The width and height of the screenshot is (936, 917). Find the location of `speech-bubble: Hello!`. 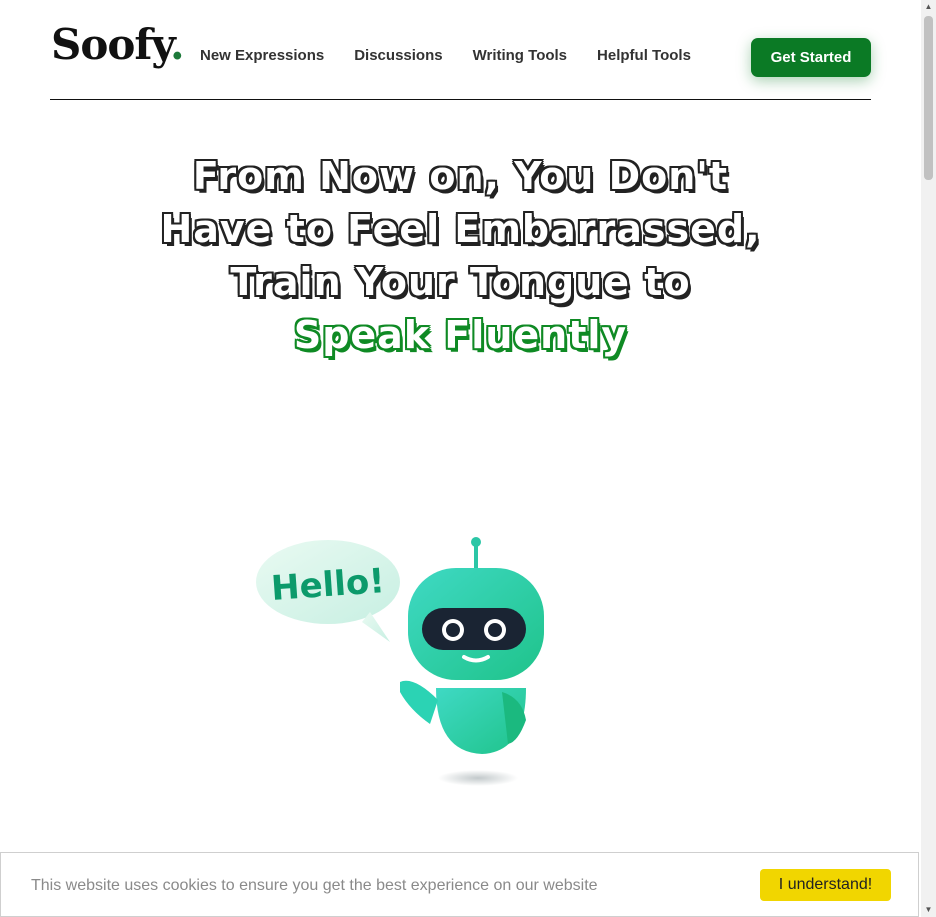

speech-bubble: Hello! is located at coordinates (328, 591).